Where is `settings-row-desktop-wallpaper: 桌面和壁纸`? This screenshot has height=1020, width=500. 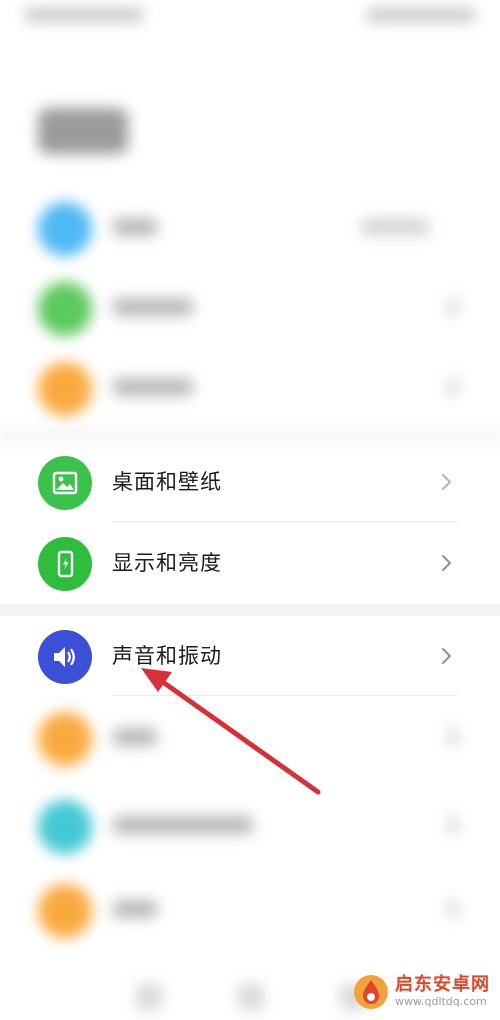
settings-row-desktop-wallpaper: 桌面和壁纸 is located at coordinates (250, 482).